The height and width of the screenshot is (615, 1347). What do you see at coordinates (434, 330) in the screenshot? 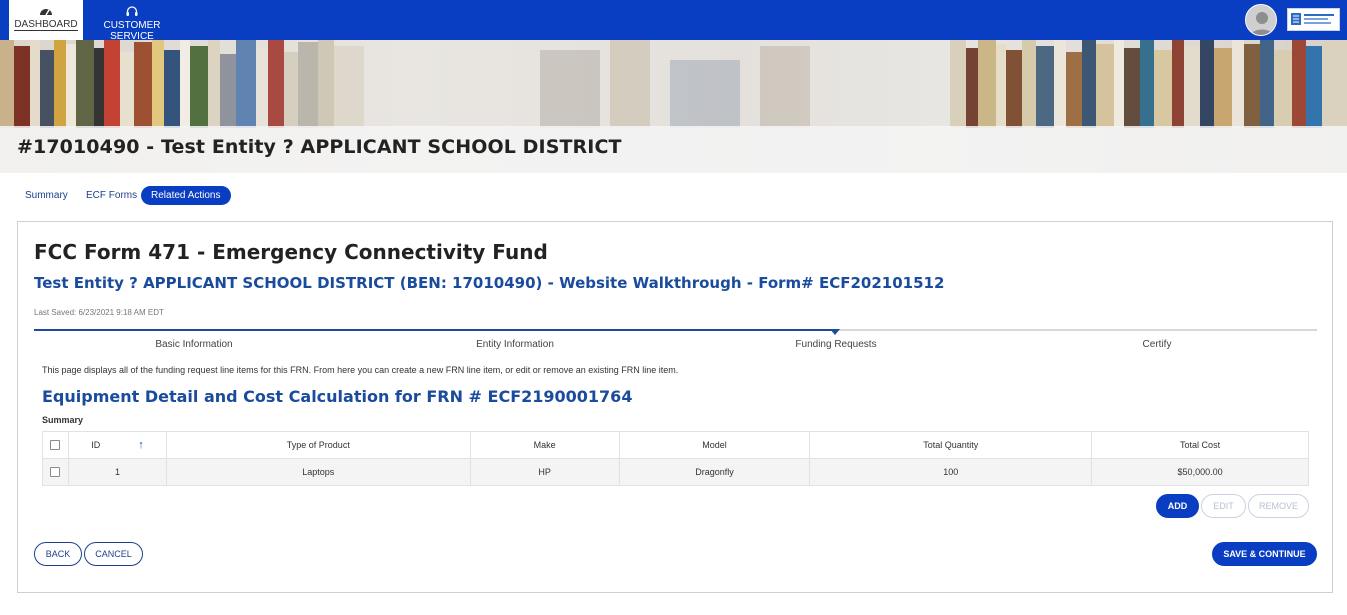
I see `stepper-progress` at bounding box center [434, 330].